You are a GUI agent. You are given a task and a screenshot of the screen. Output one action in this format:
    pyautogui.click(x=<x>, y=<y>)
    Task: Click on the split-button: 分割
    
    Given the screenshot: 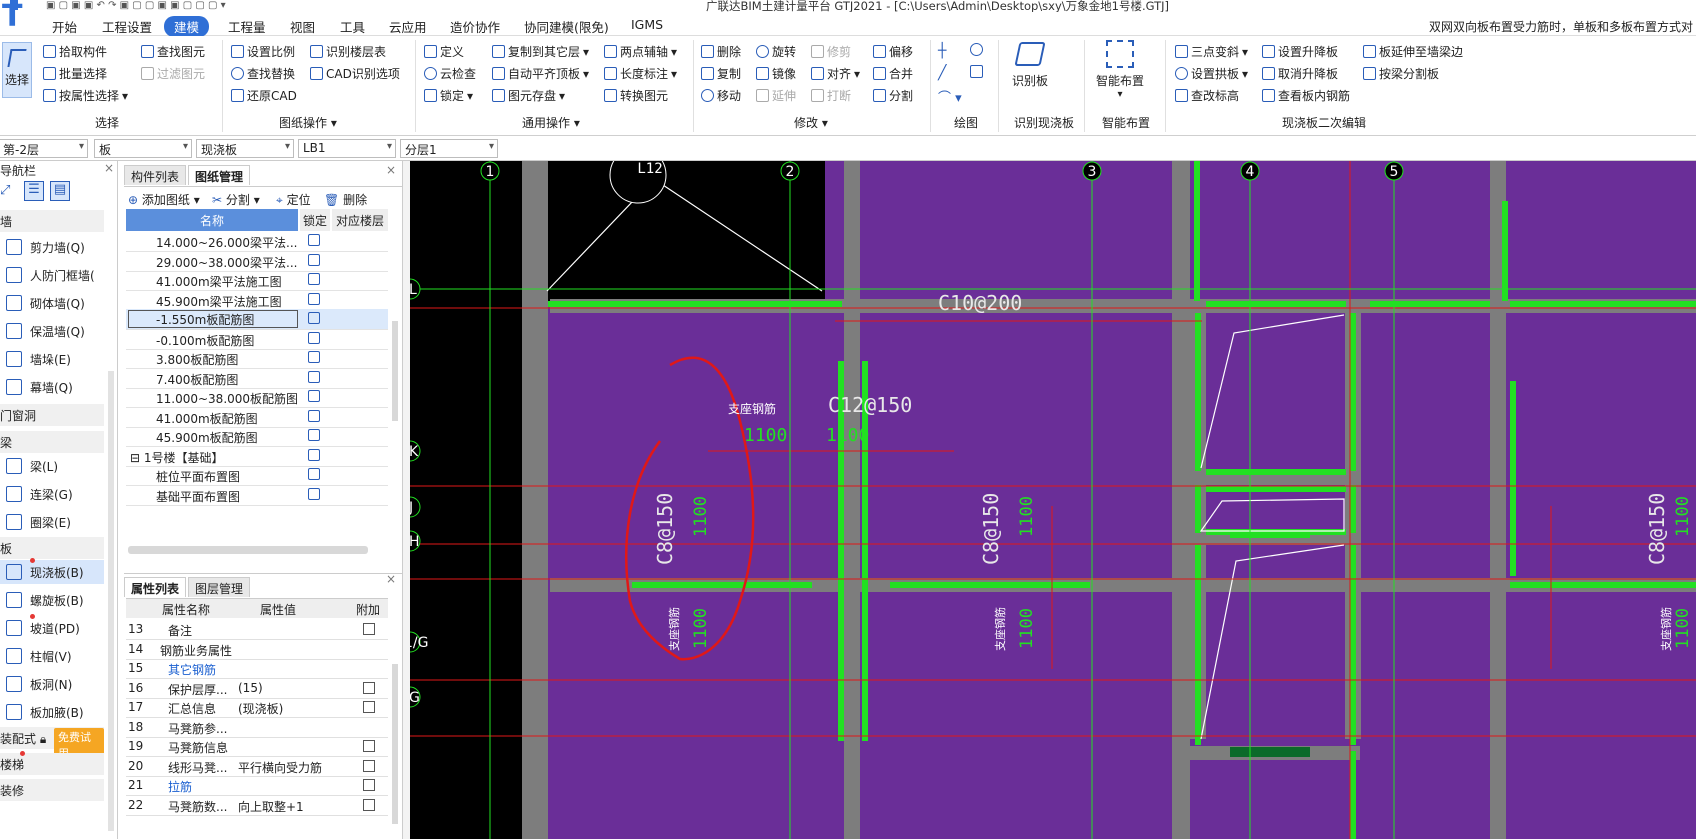 What is the action you would take?
    pyautogui.click(x=893, y=95)
    